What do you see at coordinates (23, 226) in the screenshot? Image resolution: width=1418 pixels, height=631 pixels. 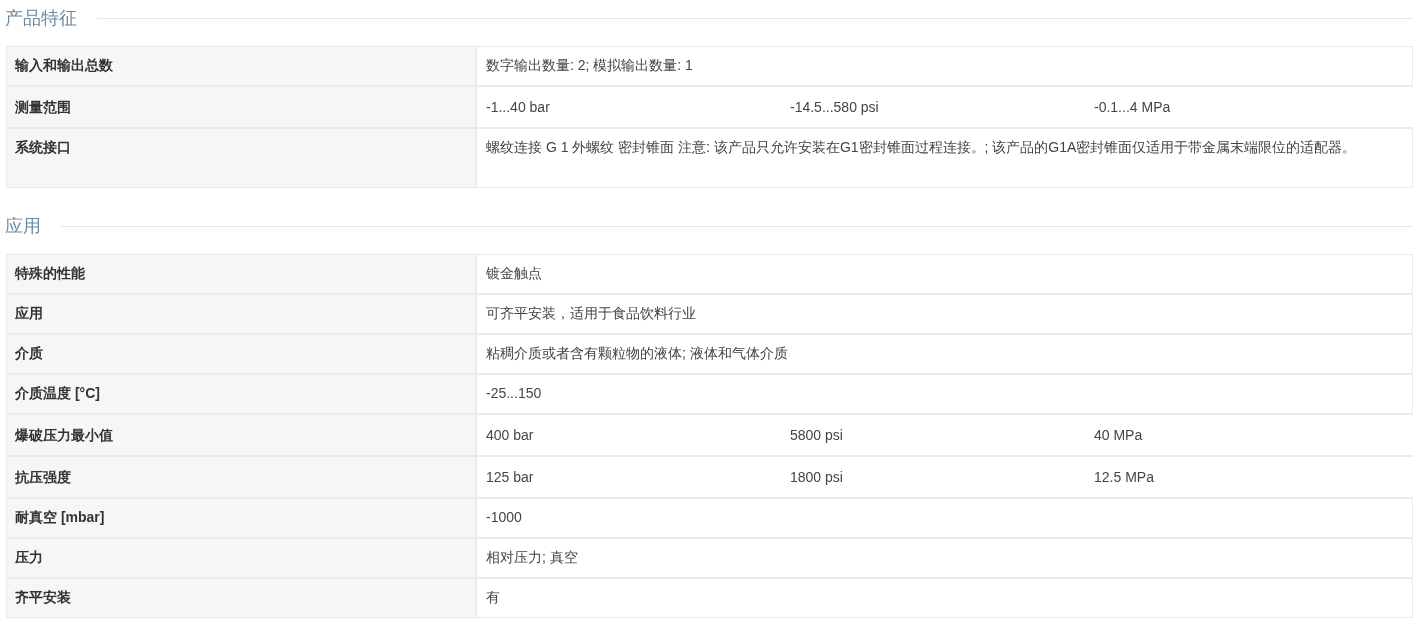 I see `section-title: 应用` at bounding box center [23, 226].